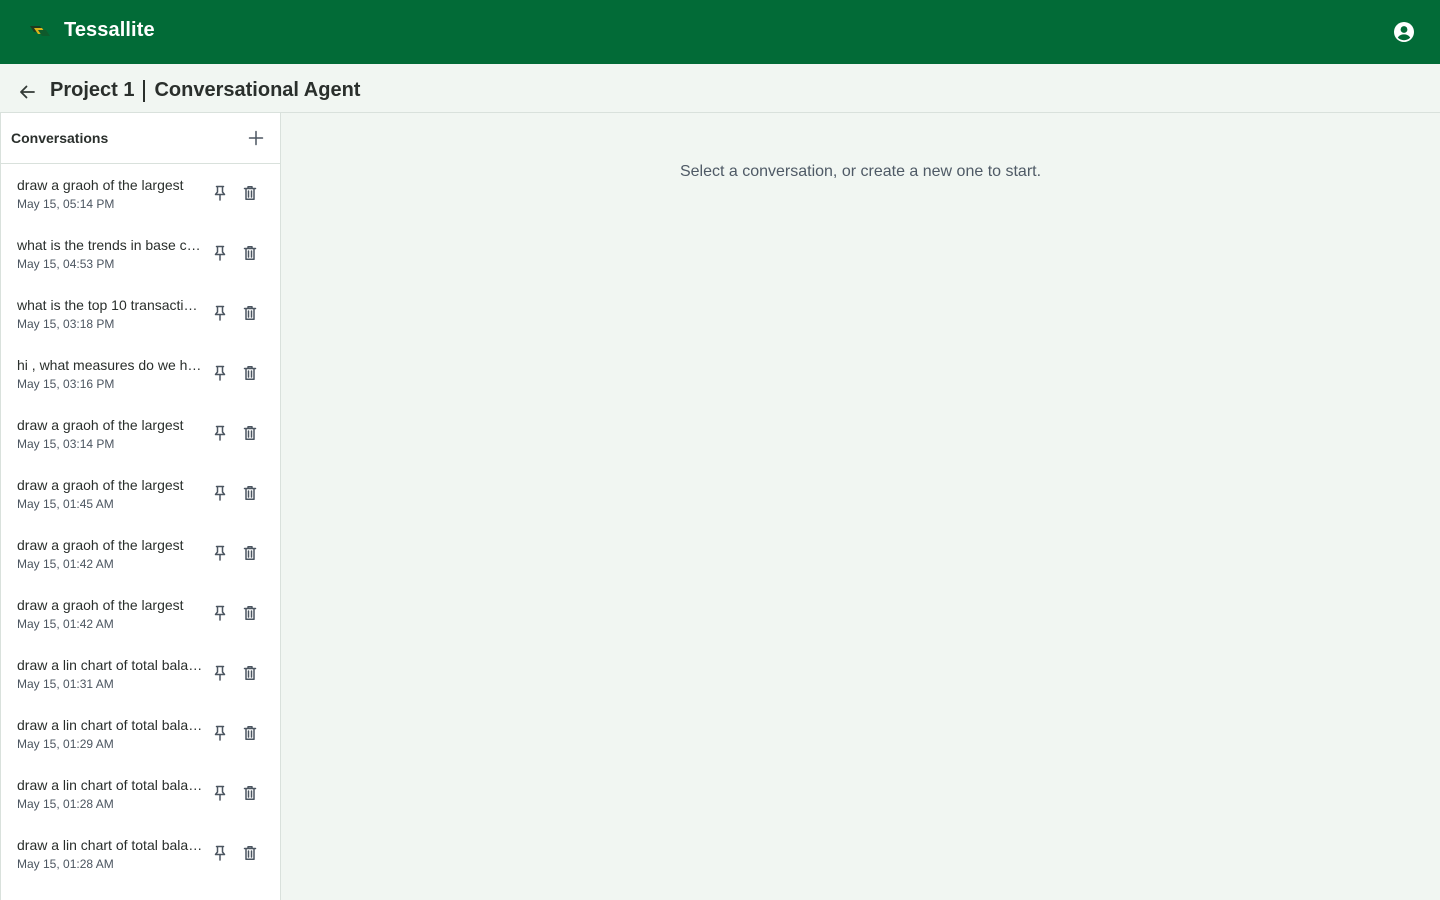 Image resolution: width=1440 pixels, height=900 pixels. Describe the element at coordinates (111, 365) in the screenshot. I see `conversation-title: hi , what measures do we have` at that location.